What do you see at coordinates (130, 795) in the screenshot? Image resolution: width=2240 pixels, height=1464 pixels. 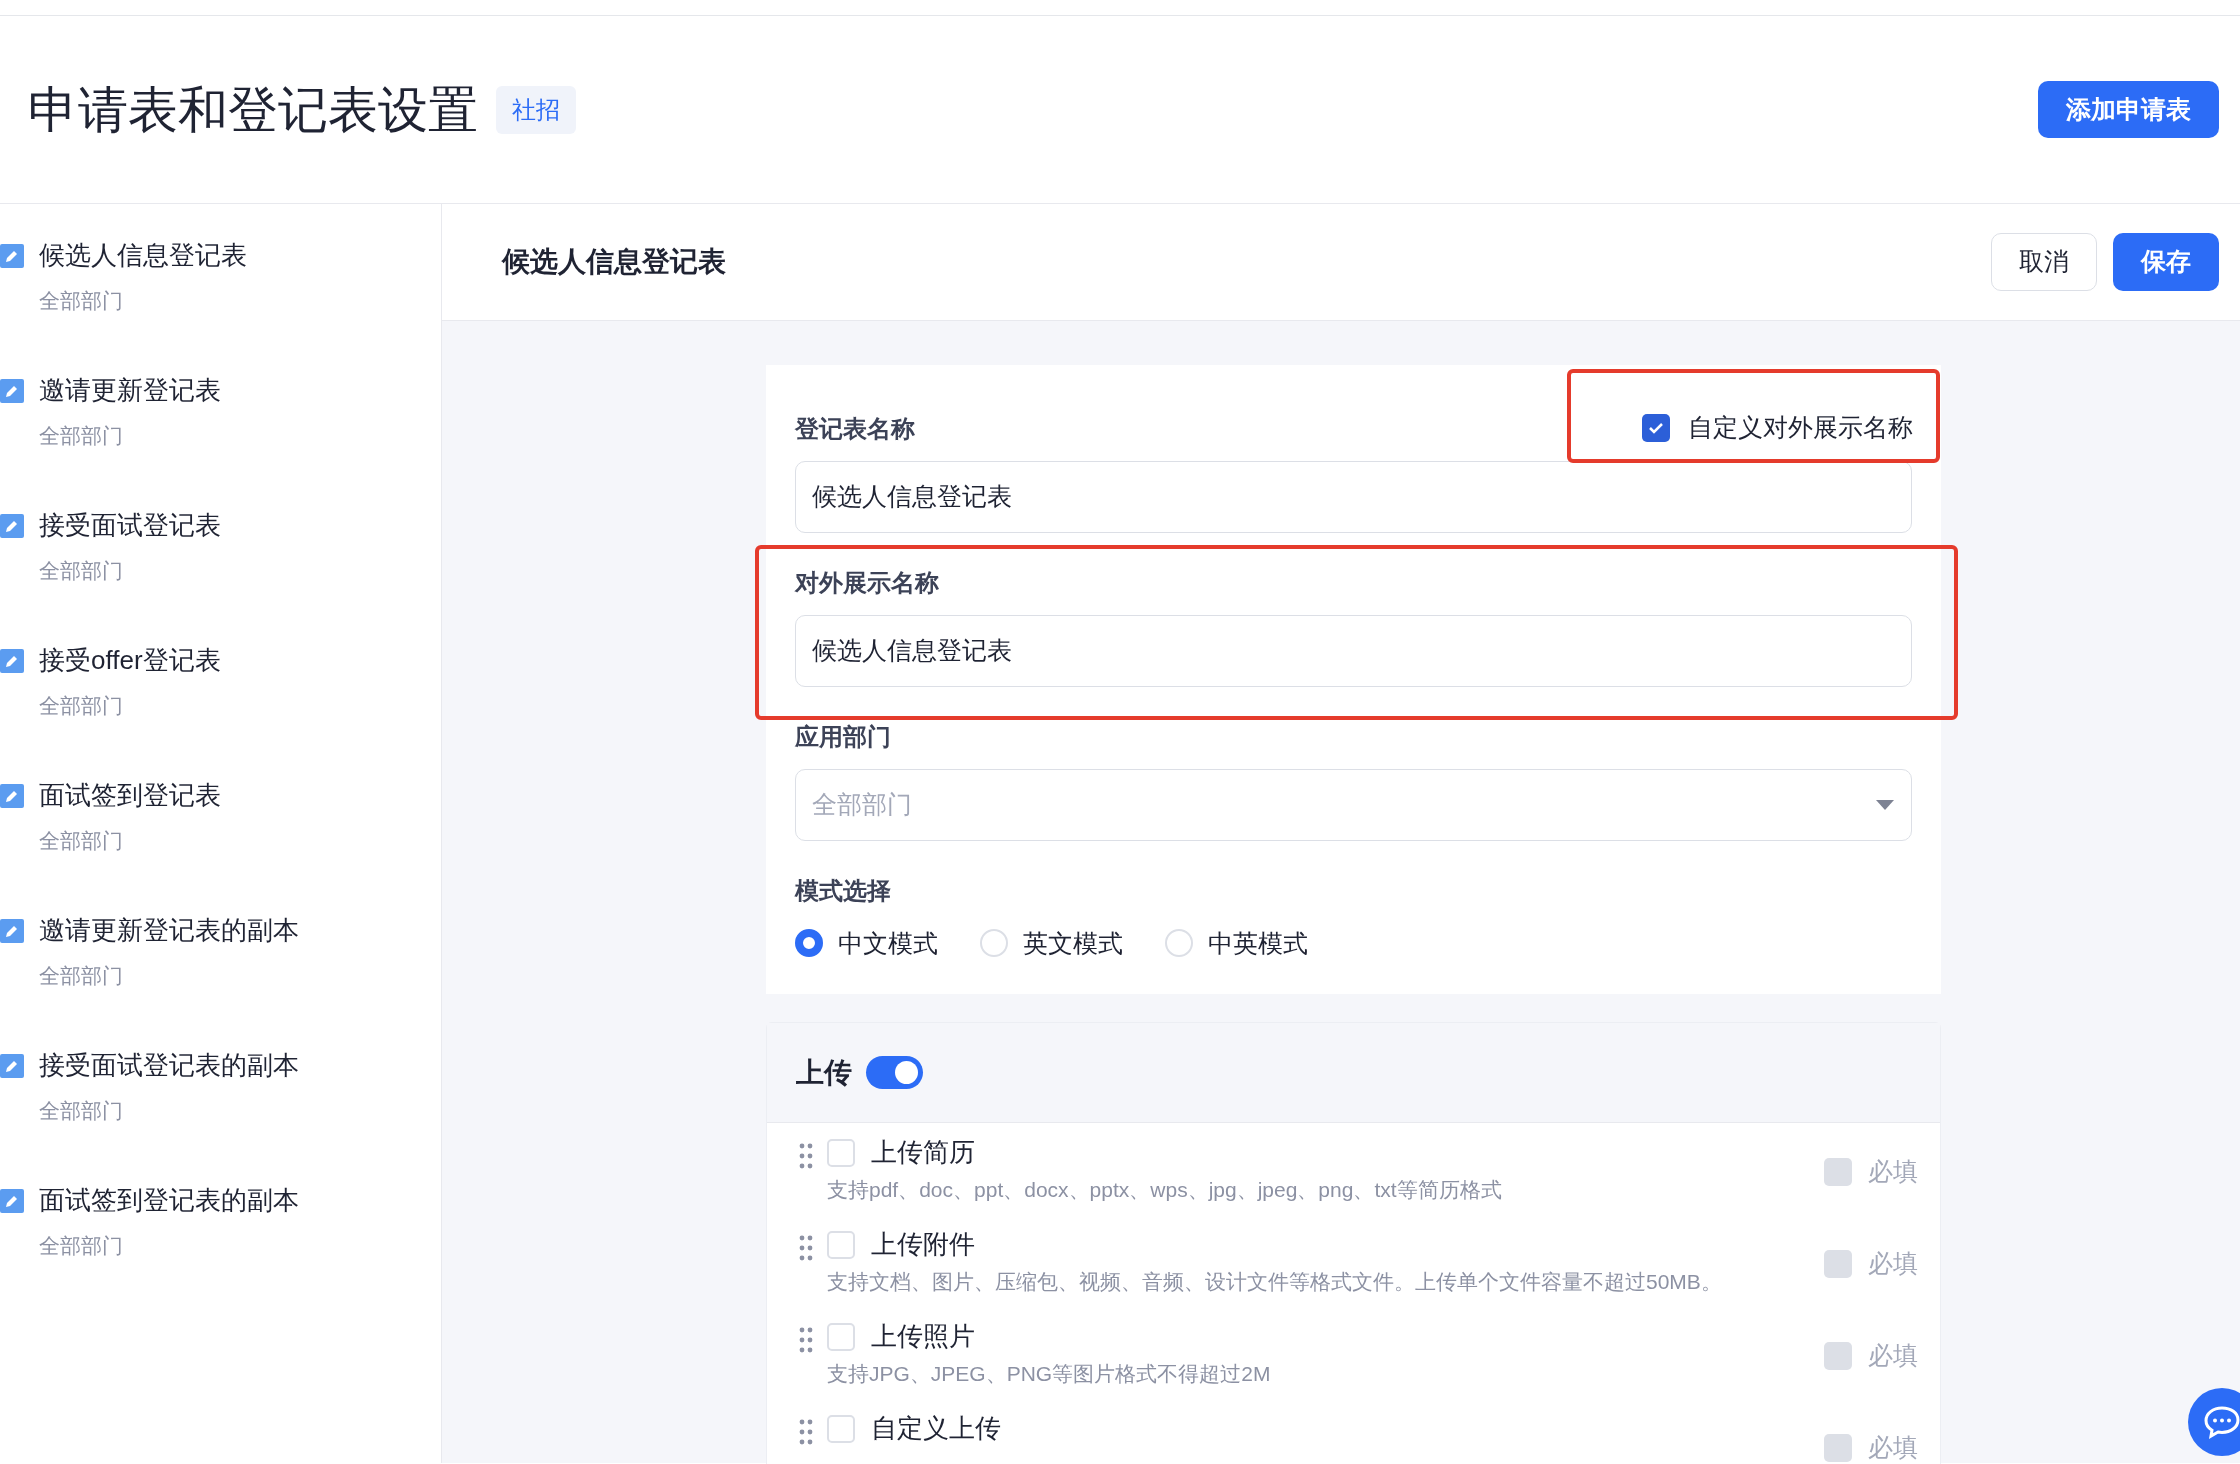 I see `sidebar-item-title: 面试签到登记表` at bounding box center [130, 795].